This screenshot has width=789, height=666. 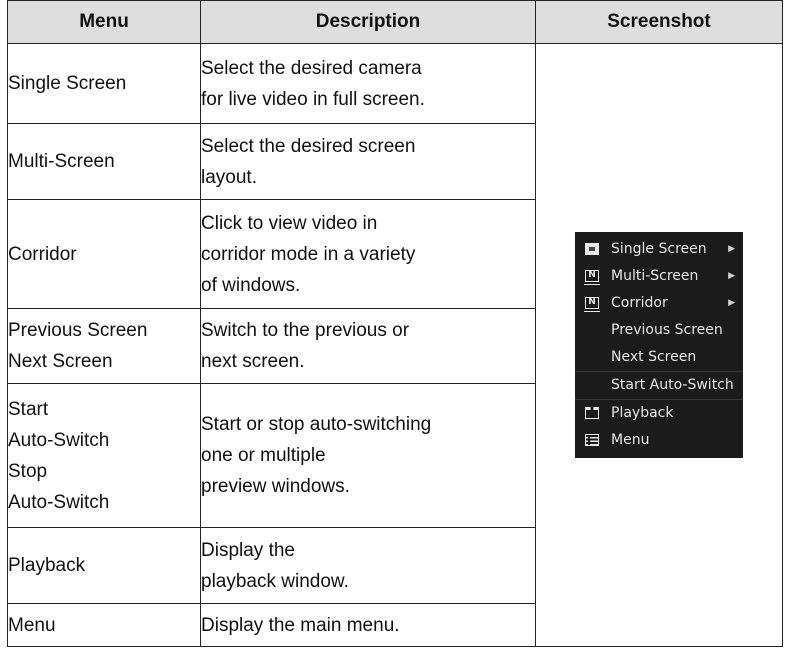 What do you see at coordinates (47, 565) in the screenshot?
I see `menu-text: Playback` at bounding box center [47, 565].